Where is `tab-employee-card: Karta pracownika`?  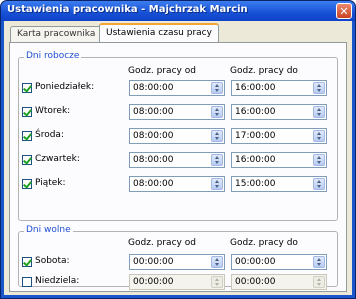 tab-employee-card: Karta pracownika is located at coordinates (56, 34).